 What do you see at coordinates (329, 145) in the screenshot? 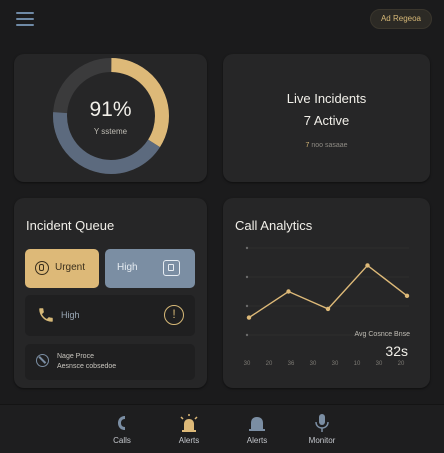
I see `live-sub-text: noo sasaae` at bounding box center [329, 145].